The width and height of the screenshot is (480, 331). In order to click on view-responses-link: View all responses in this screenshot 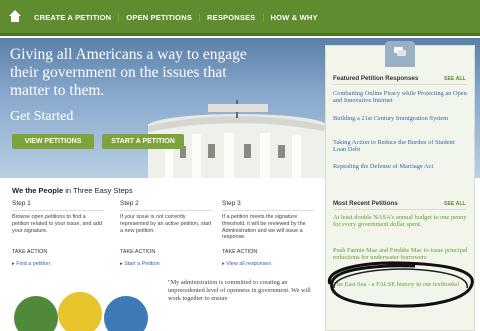, I will do `click(246, 264)`.